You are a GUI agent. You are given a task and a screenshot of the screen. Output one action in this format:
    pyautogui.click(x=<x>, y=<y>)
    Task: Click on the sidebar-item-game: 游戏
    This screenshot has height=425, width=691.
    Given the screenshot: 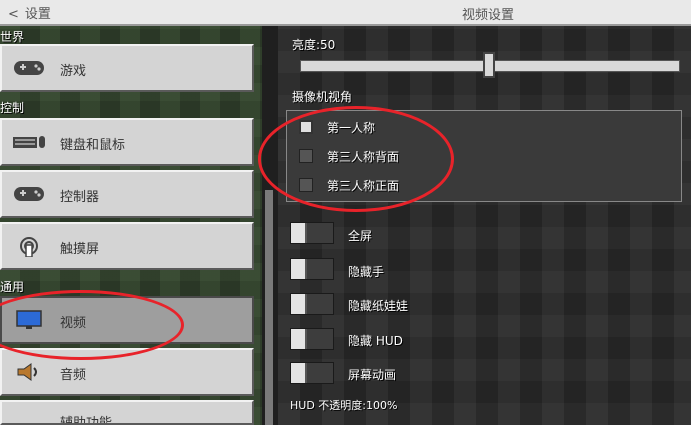 What is the action you would take?
    pyautogui.click(x=127, y=68)
    